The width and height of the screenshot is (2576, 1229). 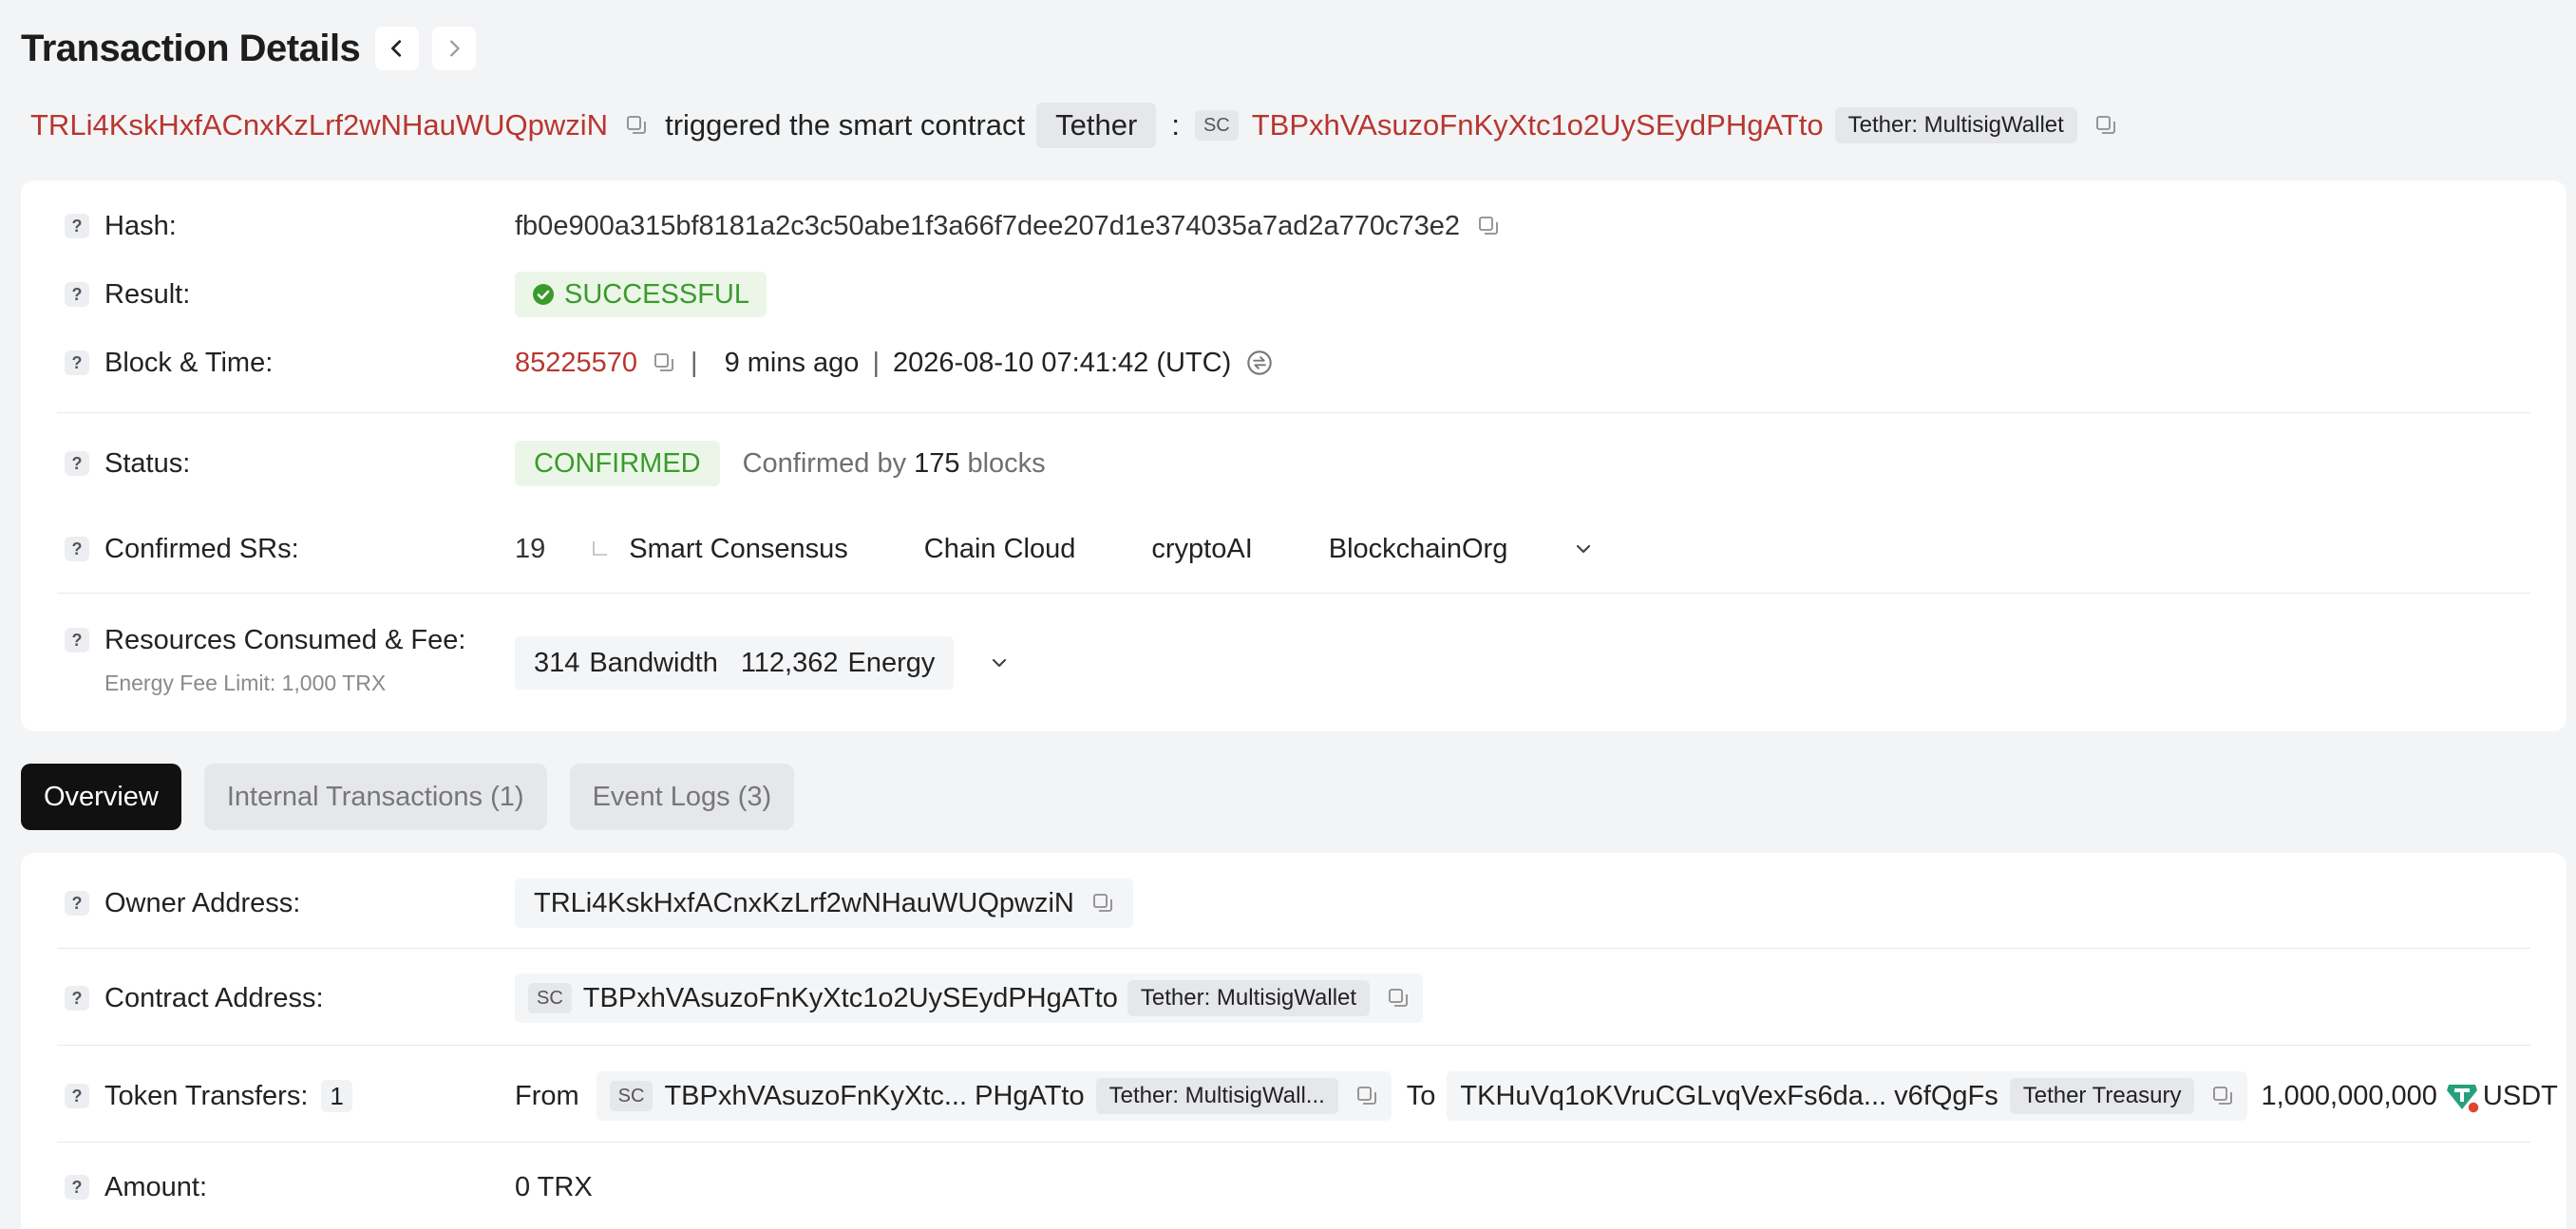 I want to click on result-value: SUCCESSFUL, so click(x=641, y=294).